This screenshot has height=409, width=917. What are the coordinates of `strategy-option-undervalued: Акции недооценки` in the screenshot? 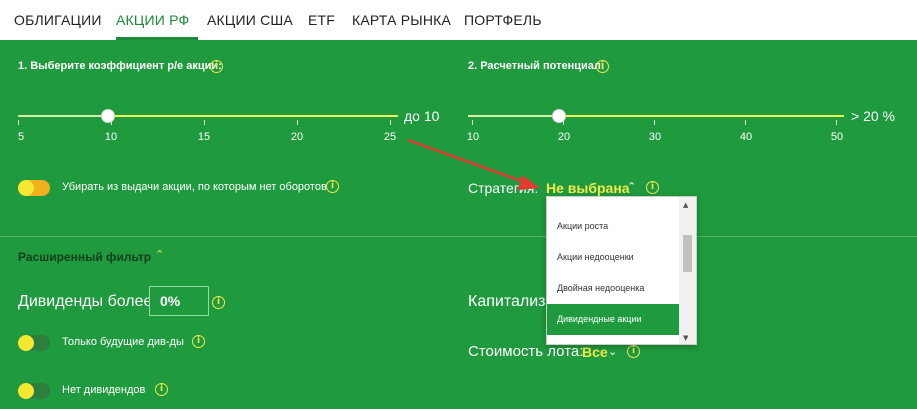 It's located at (614, 257).